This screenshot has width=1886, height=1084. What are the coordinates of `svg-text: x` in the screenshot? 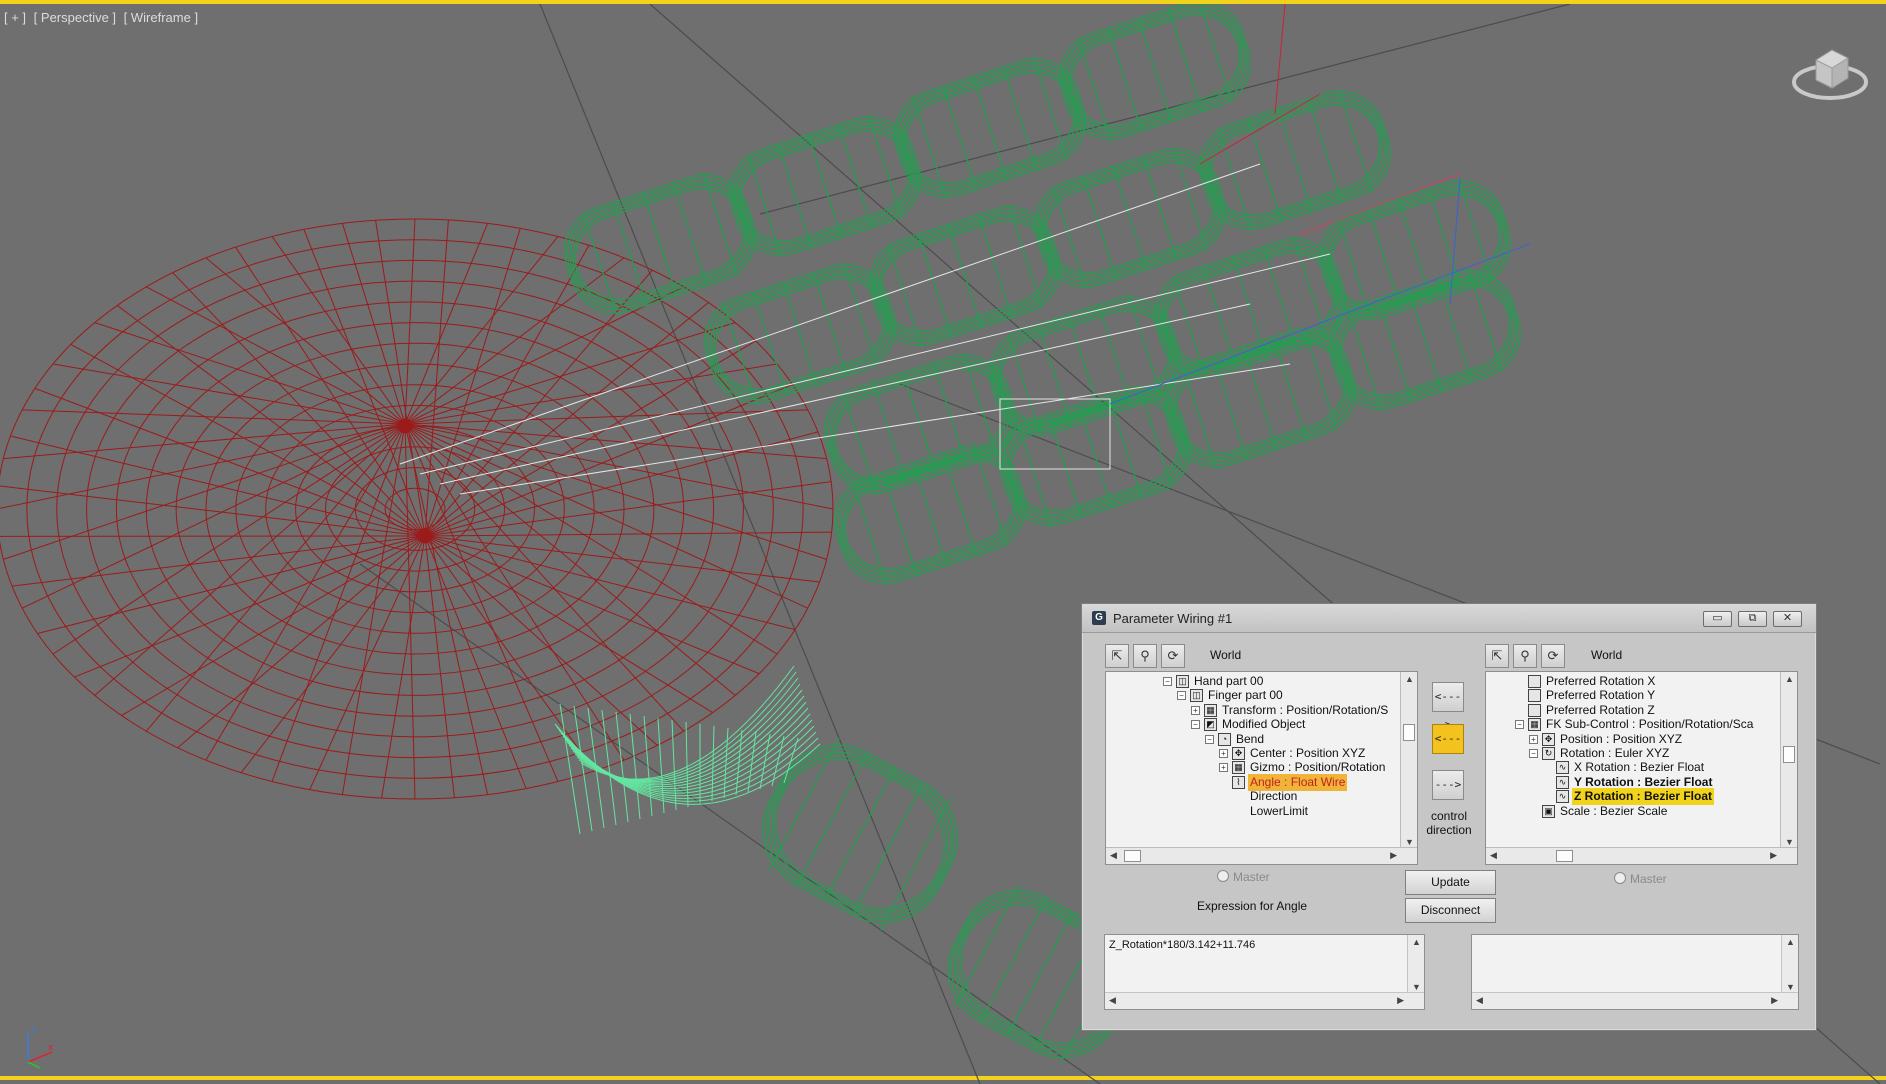 It's located at (51, 1048).